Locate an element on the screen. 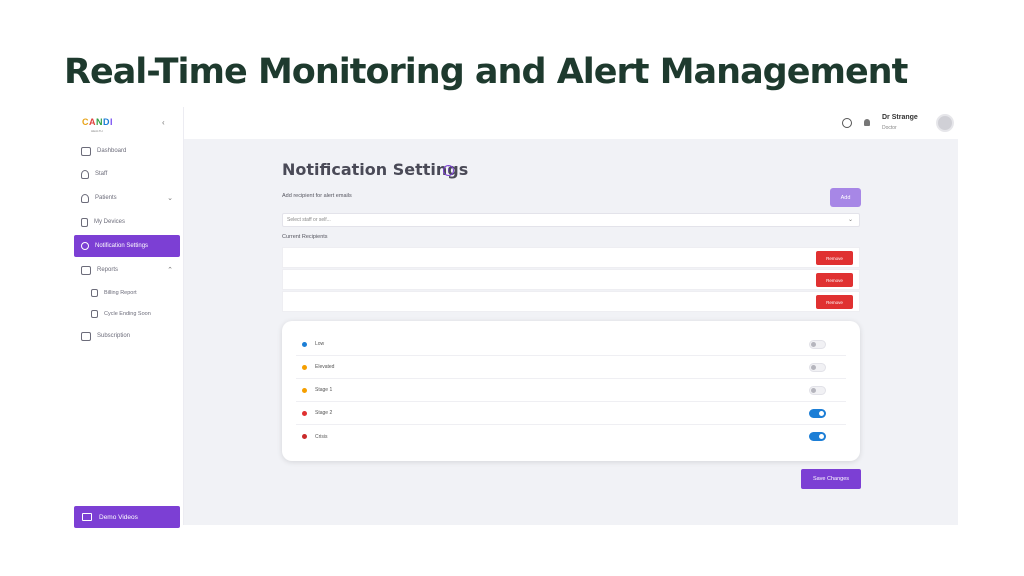 Image resolution: width=1024 pixels, height=576 pixels. hourglass-icon is located at coordinates (94, 314).